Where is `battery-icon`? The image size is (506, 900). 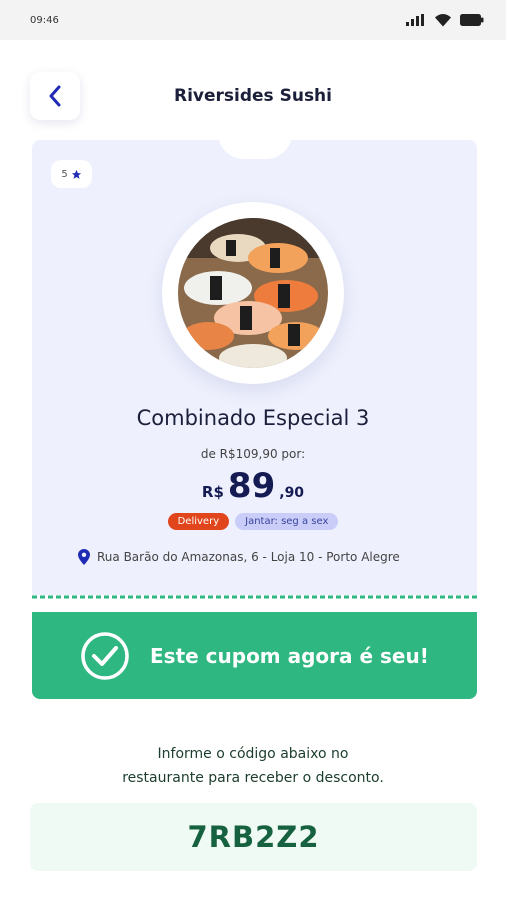 battery-icon is located at coordinates (472, 20).